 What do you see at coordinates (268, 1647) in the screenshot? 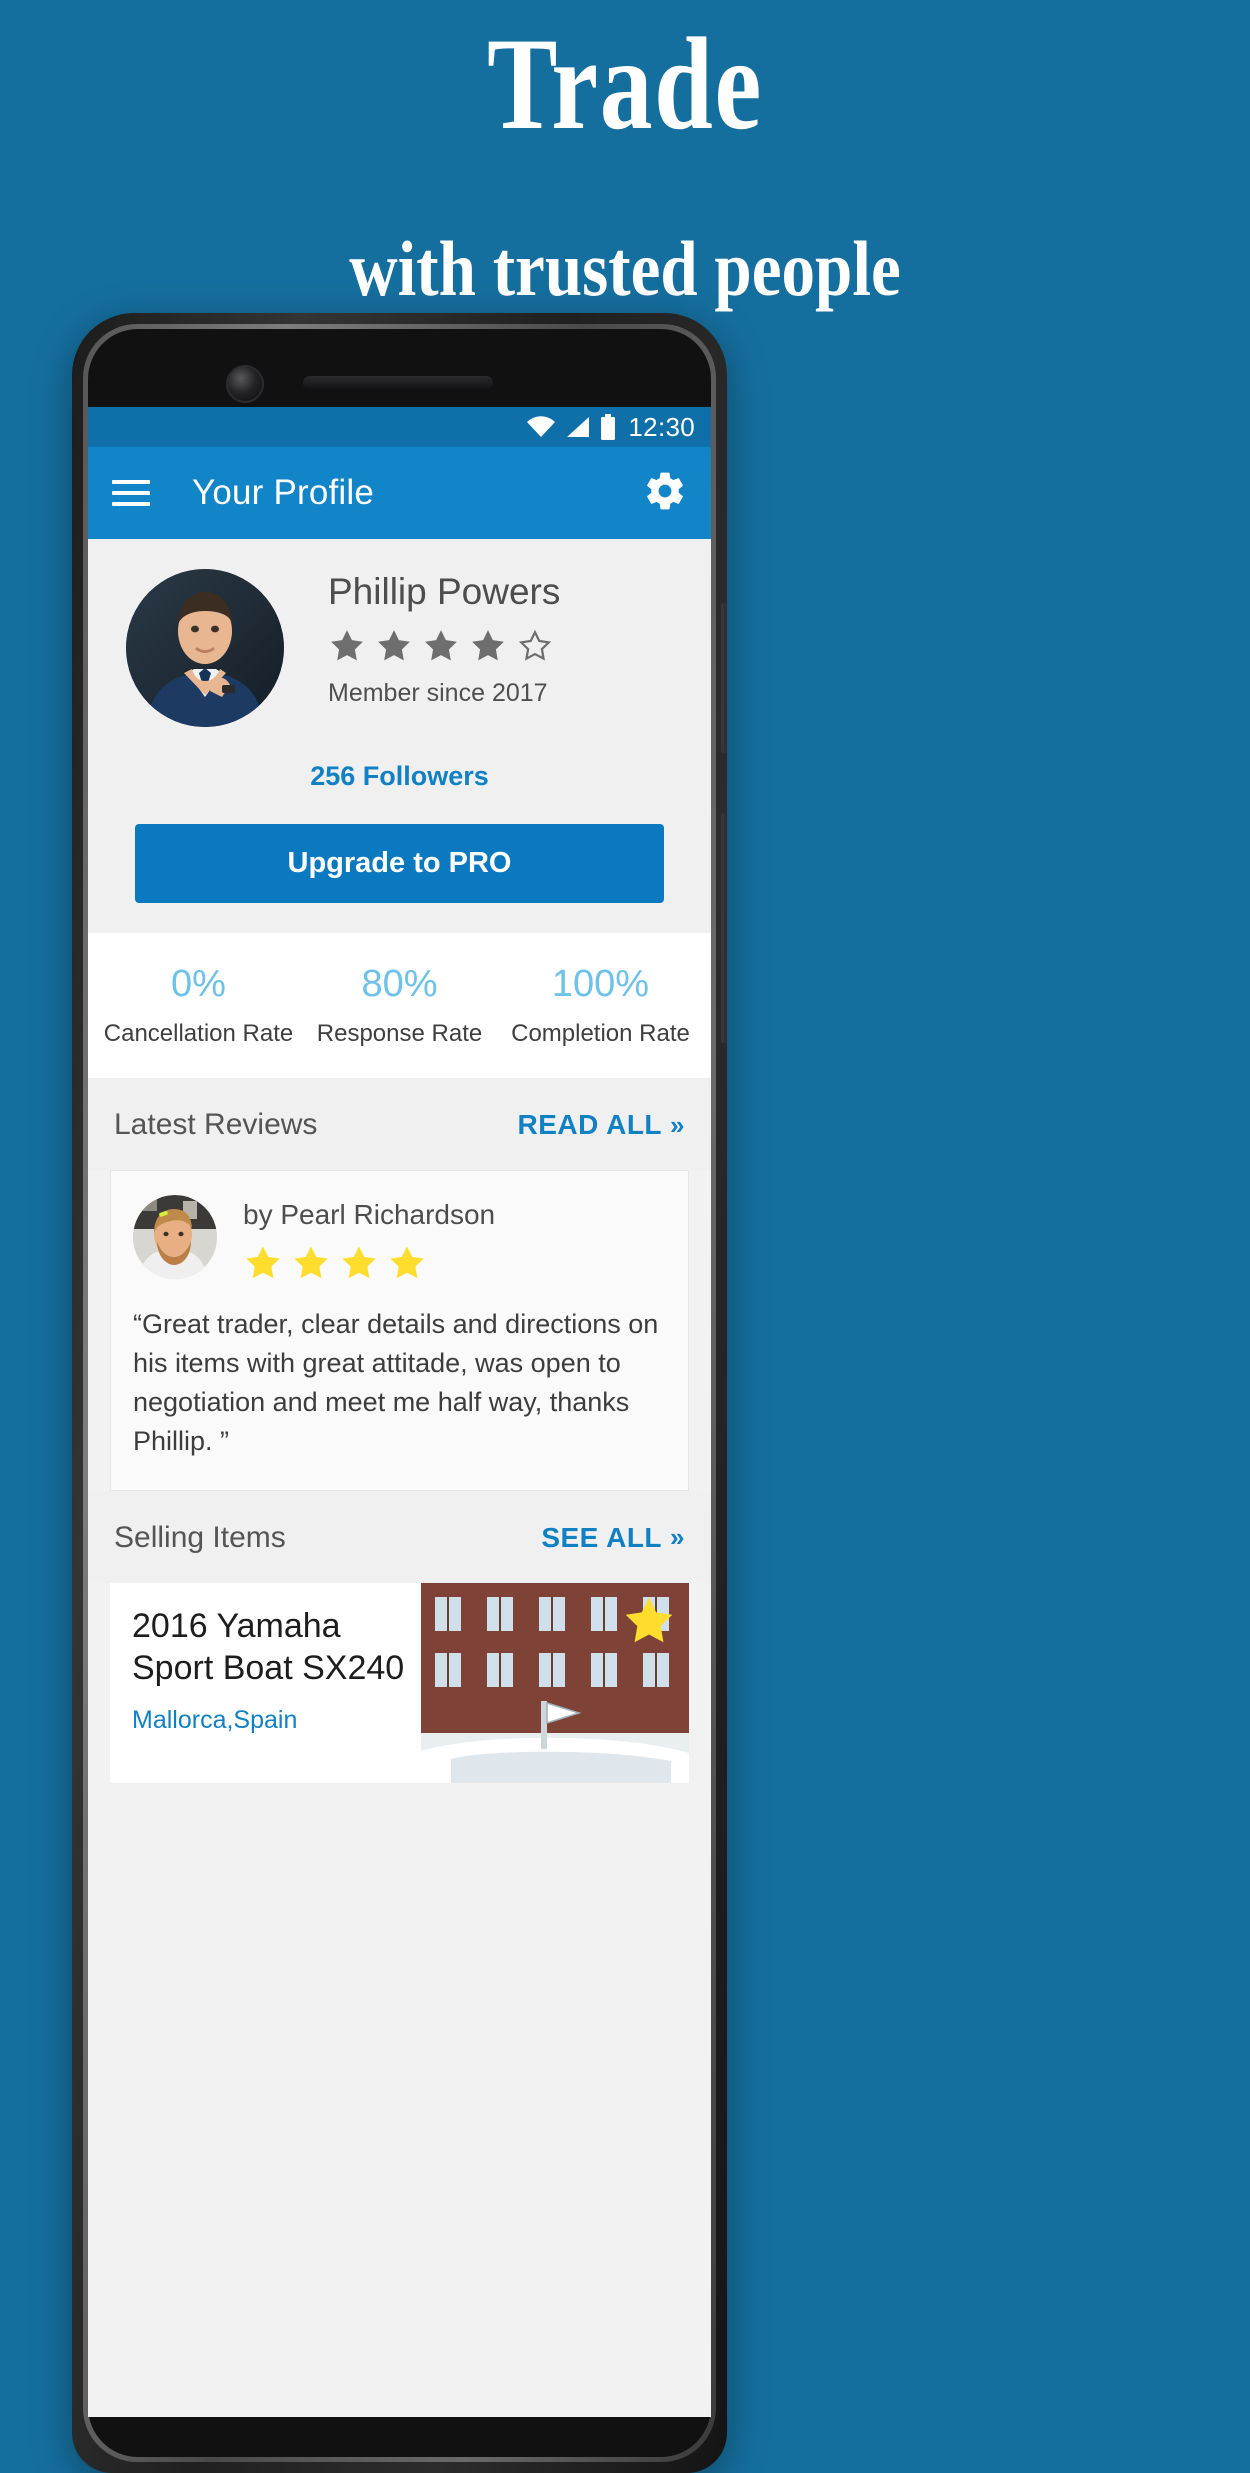
I see `selling-item-title: 2016 Yamaha Sport Boat SX240` at bounding box center [268, 1647].